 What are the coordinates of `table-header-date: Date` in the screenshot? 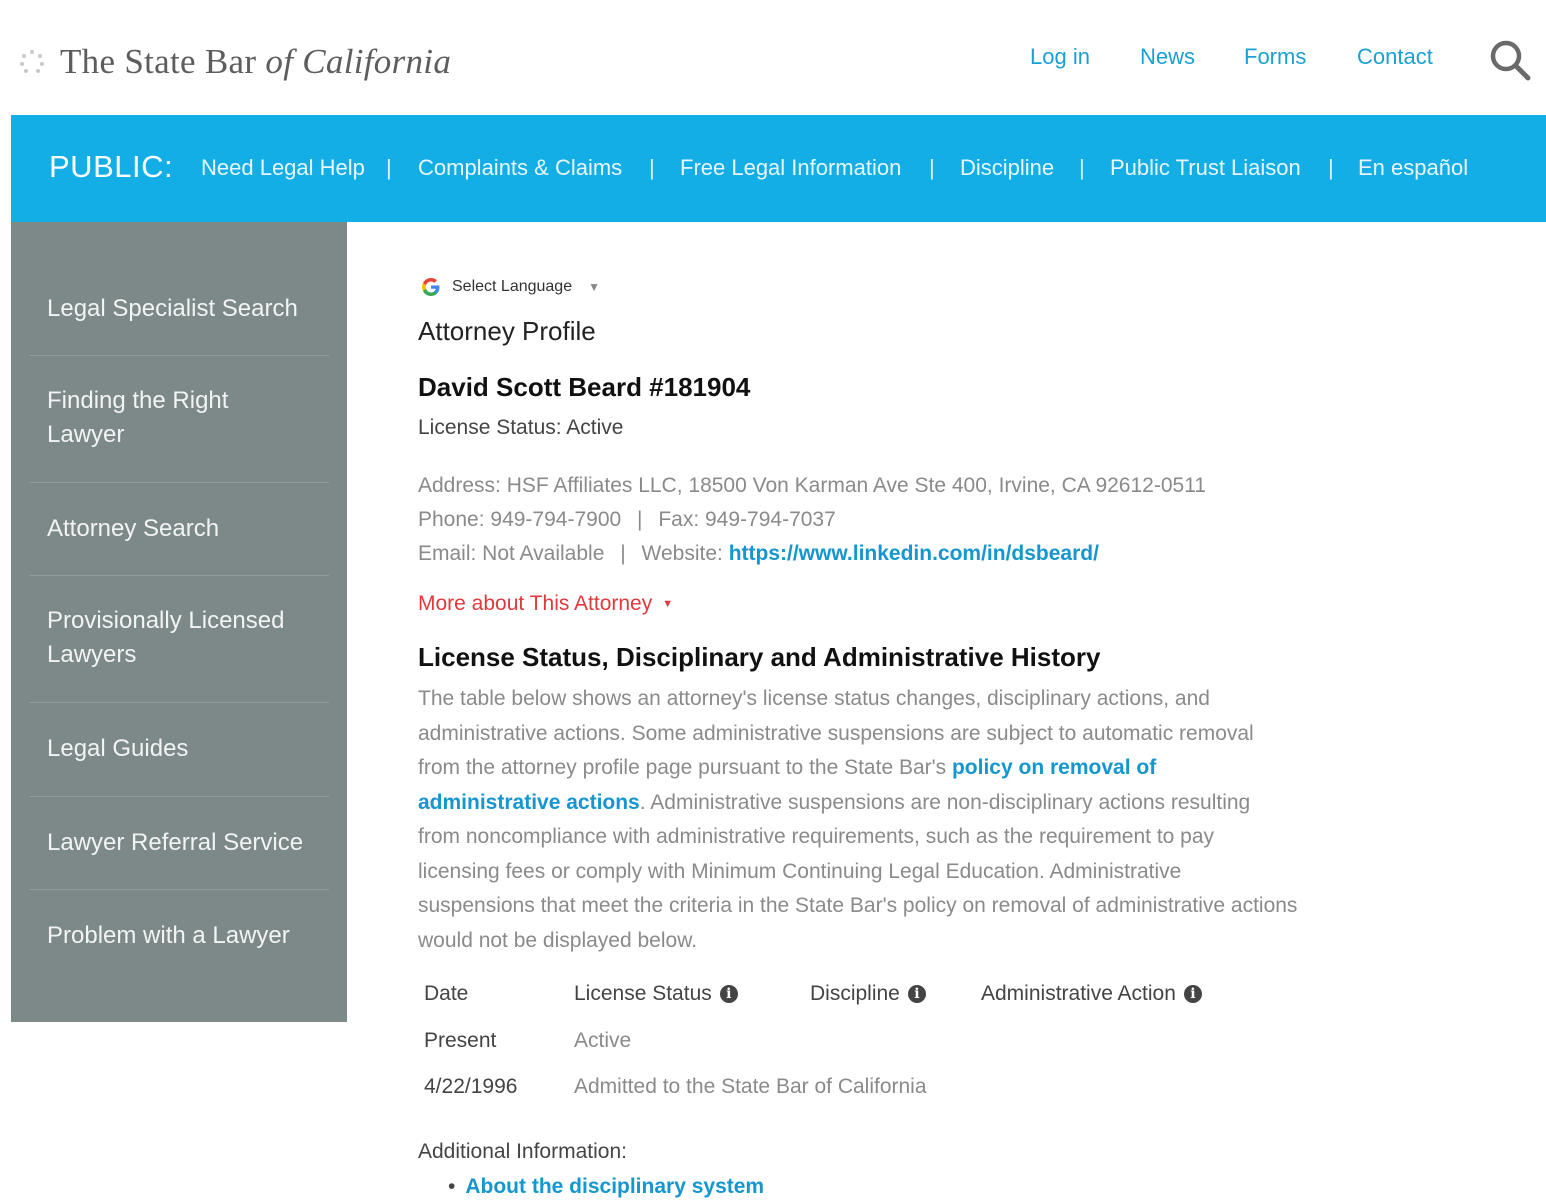 It's located at (446, 994).